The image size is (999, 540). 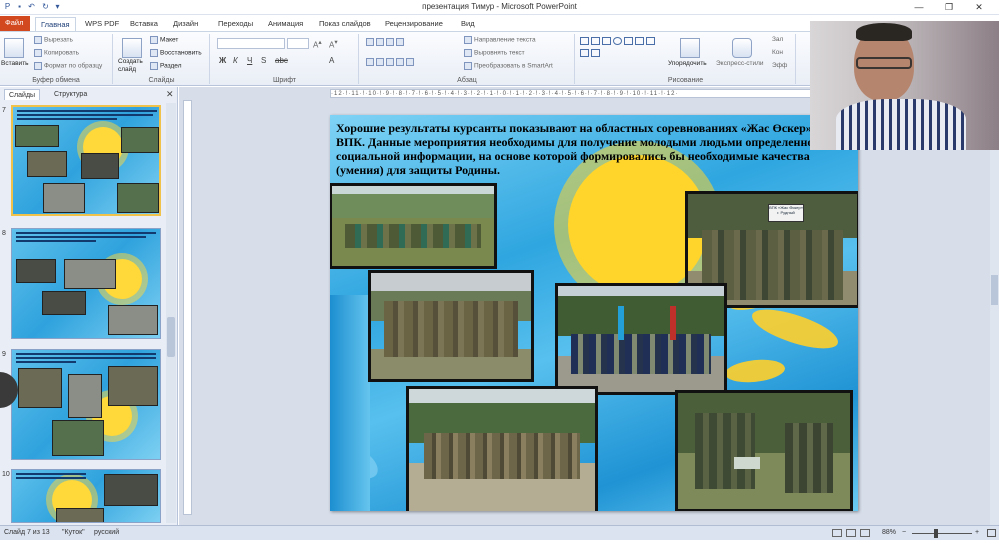 What do you see at coordinates (619, 54) in the screenshot?
I see `shapes-gallery` at bounding box center [619, 54].